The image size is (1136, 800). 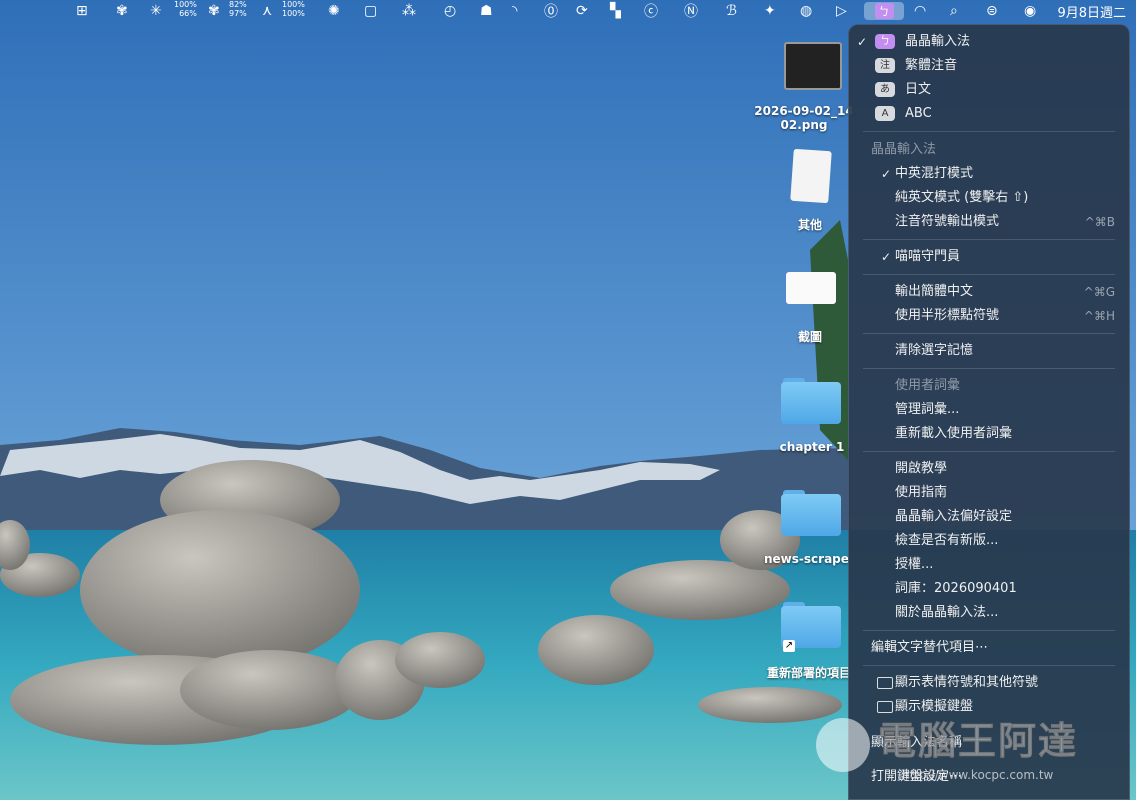 What do you see at coordinates (990, 517) in the screenshot?
I see `menu-item-preferences: 晶晶輸入法偏好設定` at bounding box center [990, 517].